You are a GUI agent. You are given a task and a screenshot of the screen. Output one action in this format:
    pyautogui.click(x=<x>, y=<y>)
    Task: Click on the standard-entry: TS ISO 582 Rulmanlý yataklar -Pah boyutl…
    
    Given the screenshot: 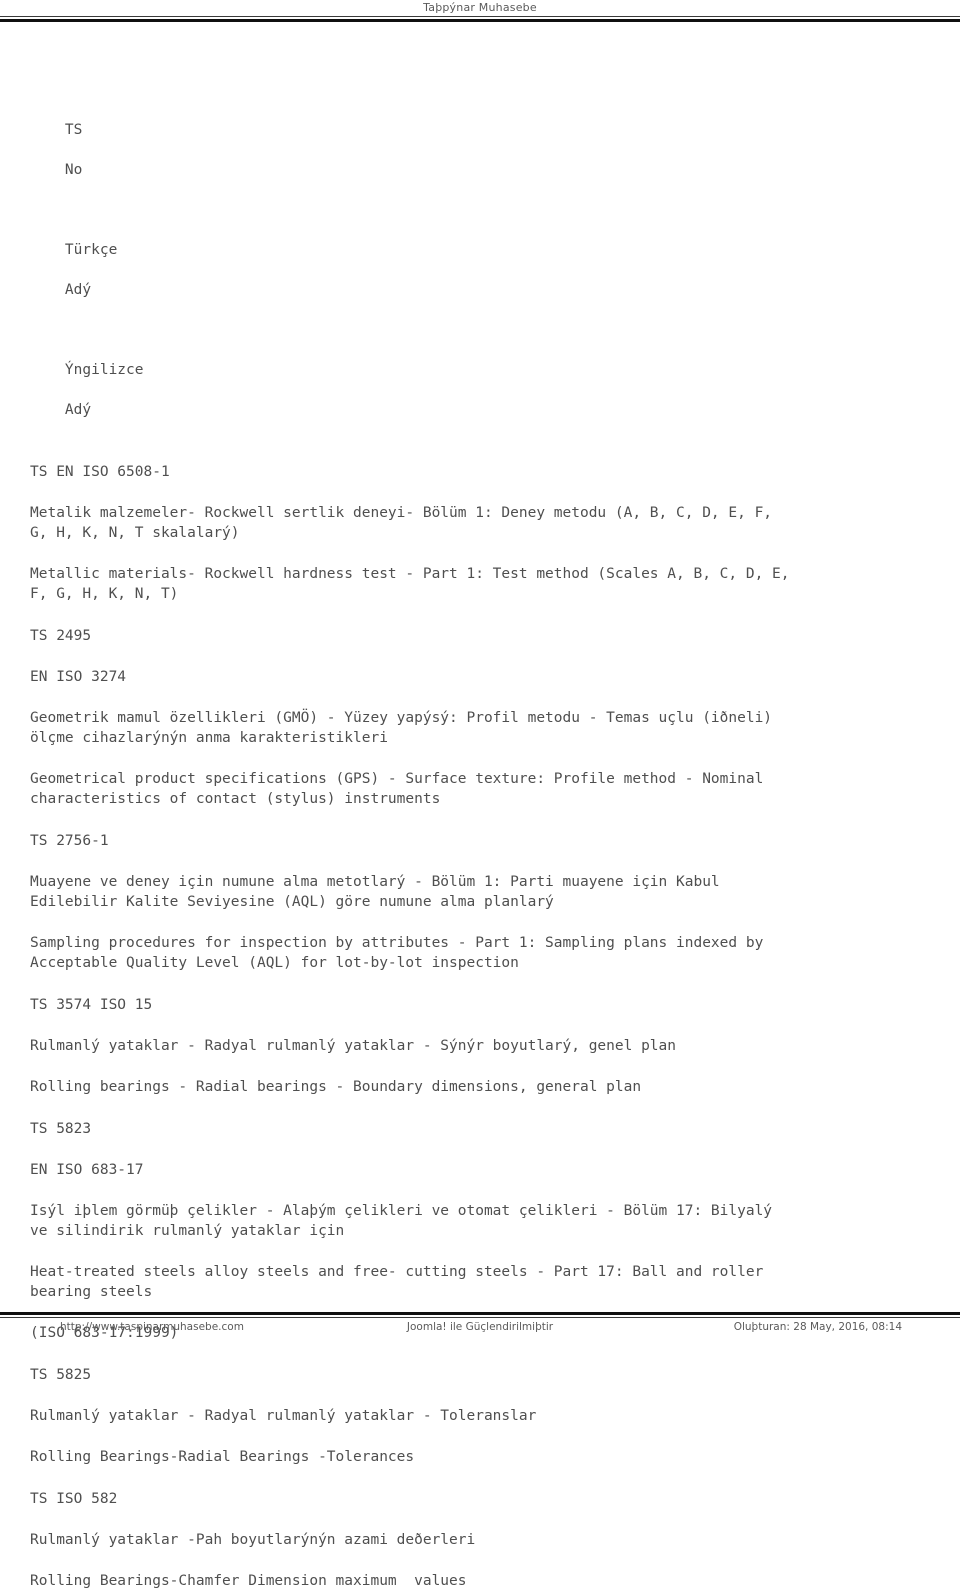 What is the action you would take?
    pyautogui.click(x=425, y=1540)
    